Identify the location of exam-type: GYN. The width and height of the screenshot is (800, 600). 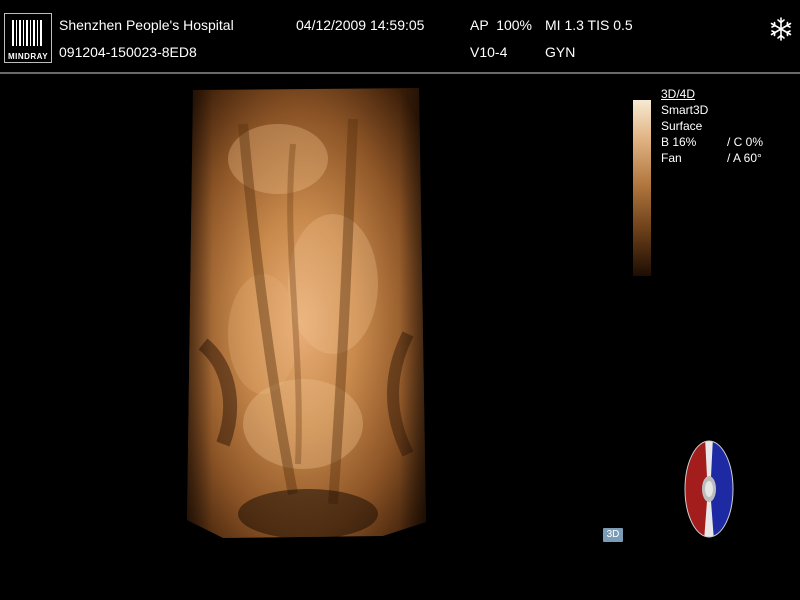
(560, 52).